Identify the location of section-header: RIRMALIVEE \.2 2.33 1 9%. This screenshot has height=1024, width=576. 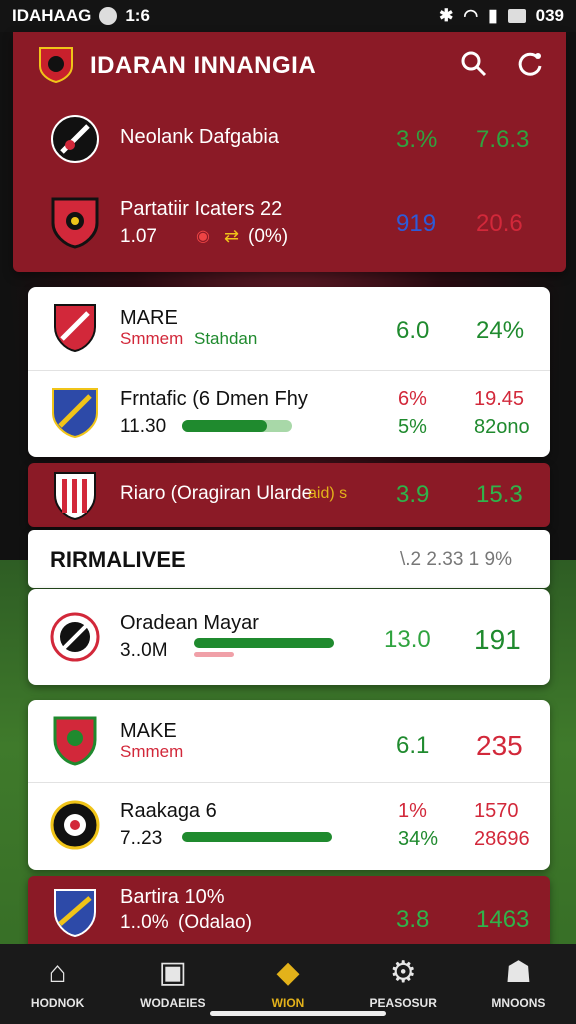
(289, 559).